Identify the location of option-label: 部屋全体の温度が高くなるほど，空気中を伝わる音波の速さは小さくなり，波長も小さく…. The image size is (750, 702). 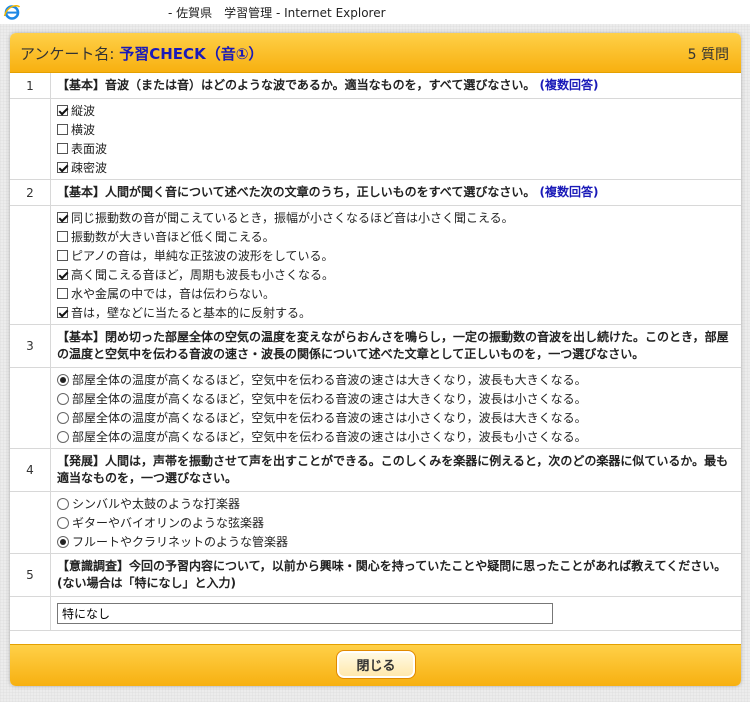
(329, 437).